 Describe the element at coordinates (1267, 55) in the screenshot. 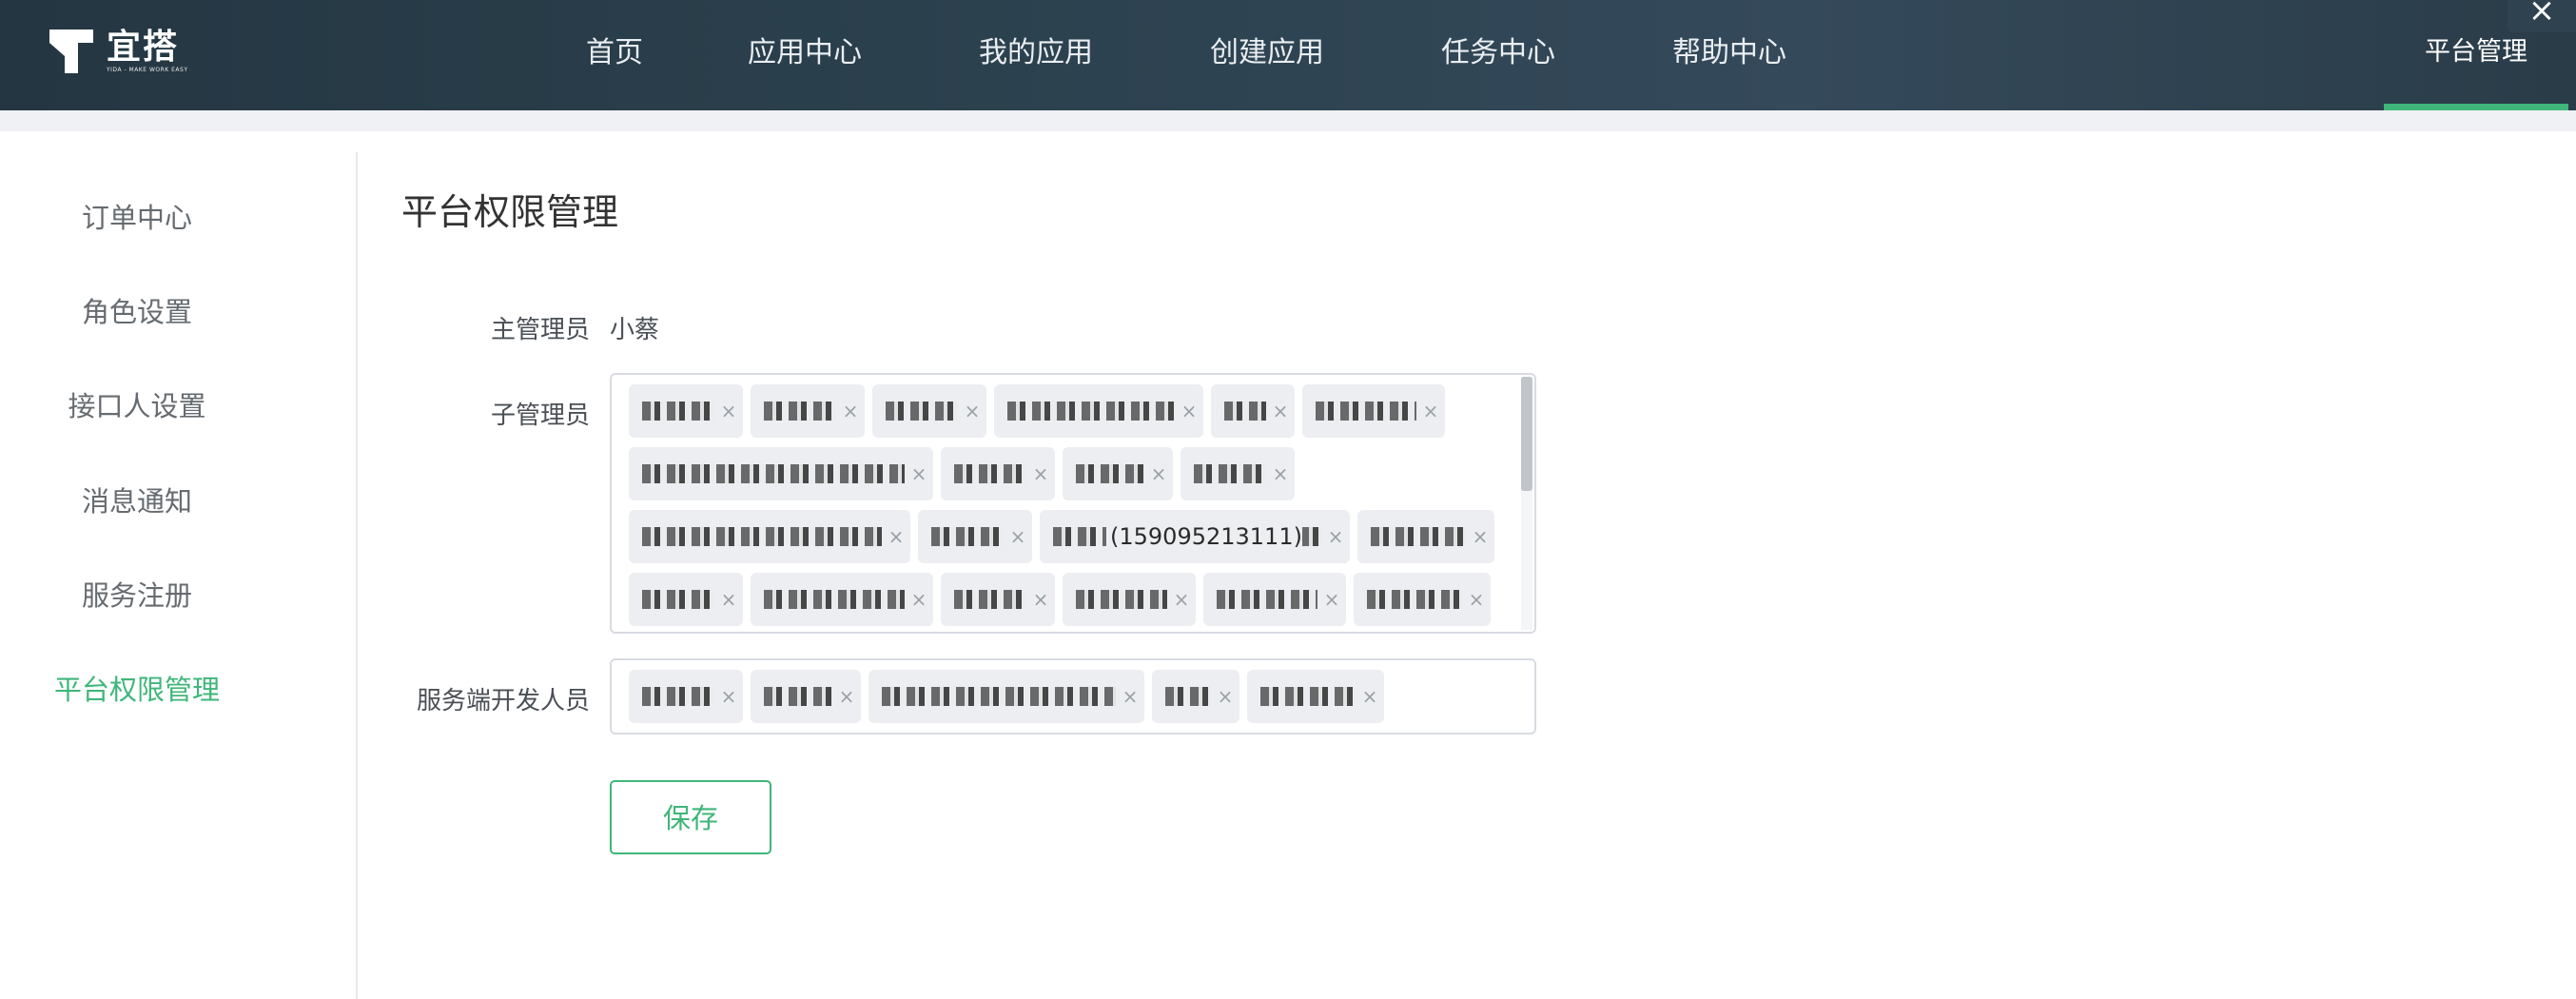

I see `nav-item-create-app: 创建应用` at that location.